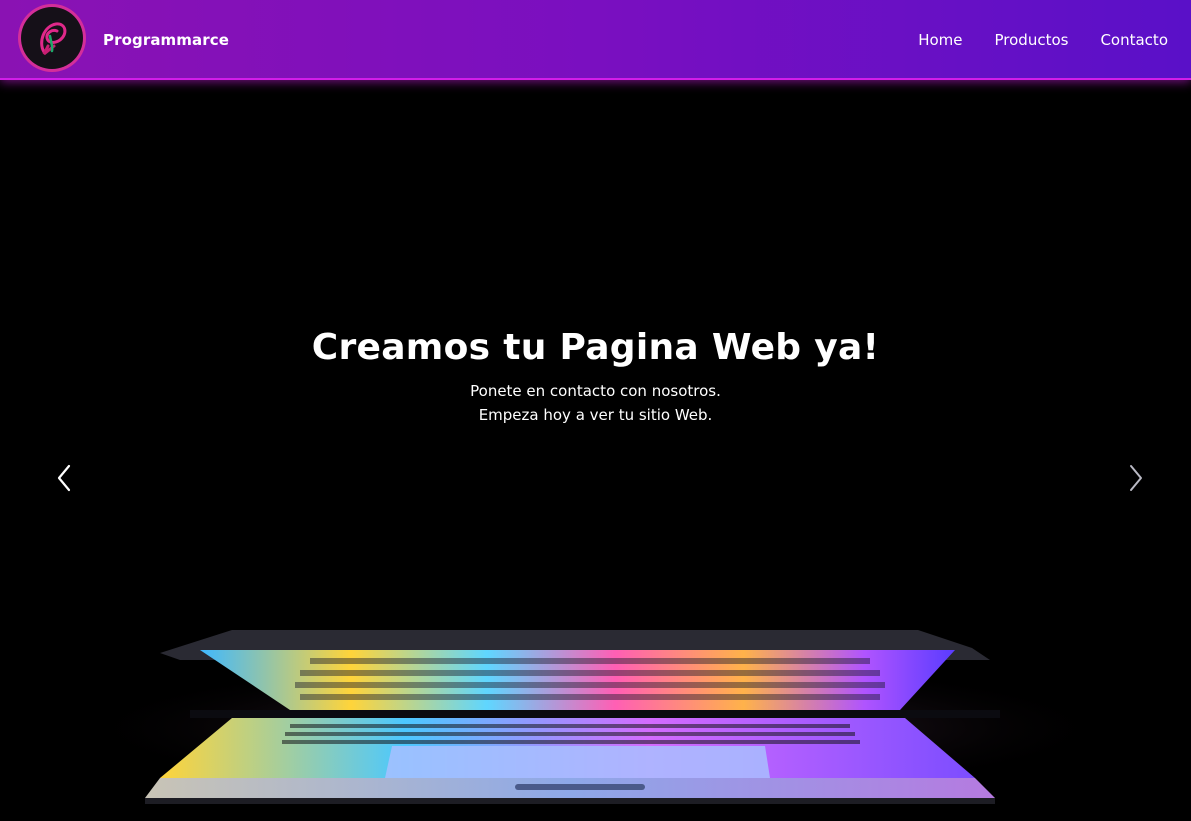 This screenshot has height=821, width=1191. What do you see at coordinates (595, 347) in the screenshot?
I see `hero-title: Creamos tu Pagina Web ya!` at bounding box center [595, 347].